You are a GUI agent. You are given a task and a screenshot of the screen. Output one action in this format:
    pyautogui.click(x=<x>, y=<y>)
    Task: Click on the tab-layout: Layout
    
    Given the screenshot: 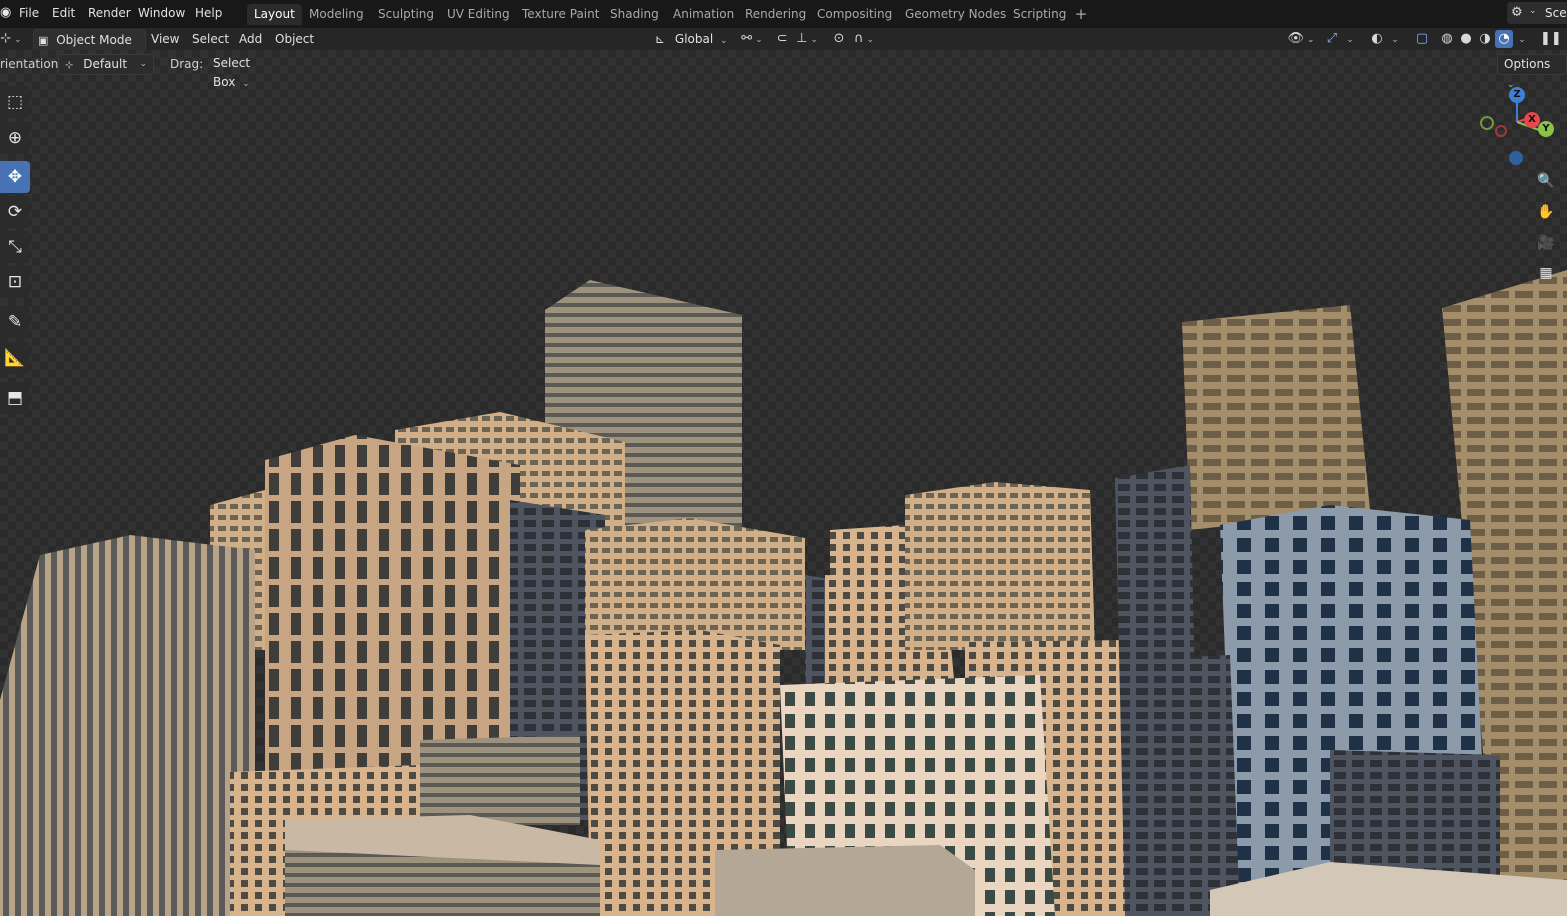 What is the action you would take?
    pyautogui.click(x=274, y=14)
    